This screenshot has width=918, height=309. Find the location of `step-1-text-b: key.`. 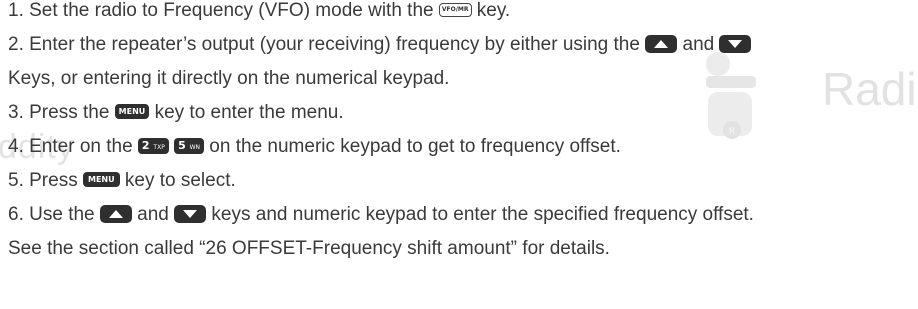

step-1-text-b: key. is located at coordinates (491, 10).